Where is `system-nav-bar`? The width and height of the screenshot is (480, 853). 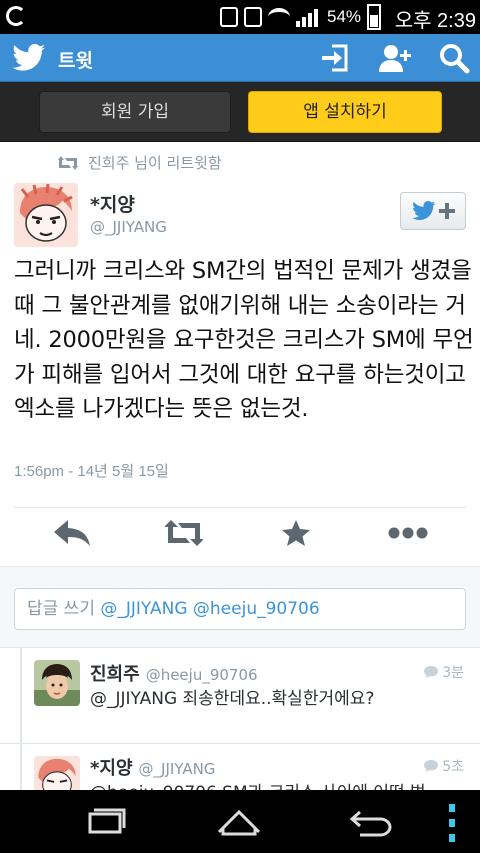 system-nav-bar is located at coordinates (240, 821).